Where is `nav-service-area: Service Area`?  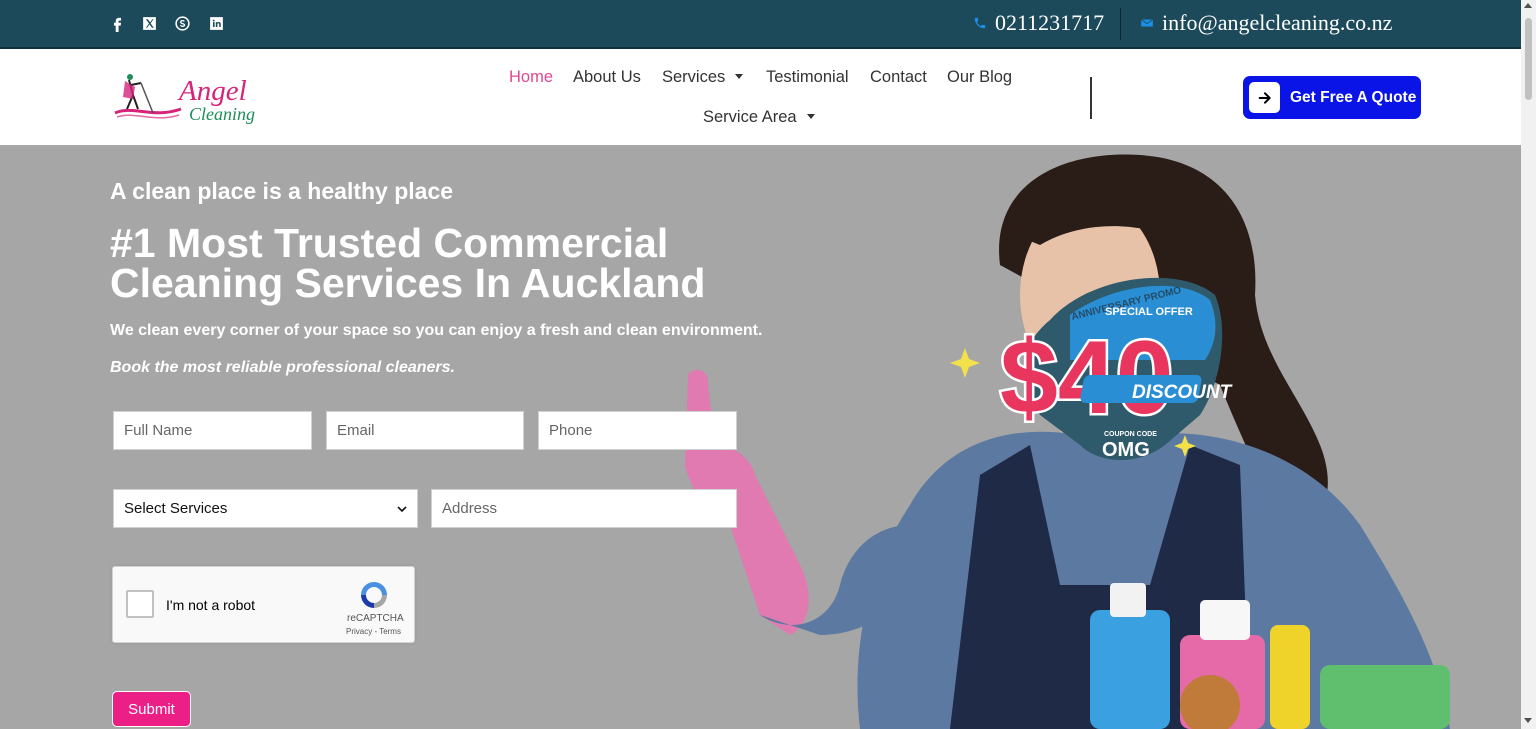 nav-service-area: Service Area is located at coordinates (759, 117).